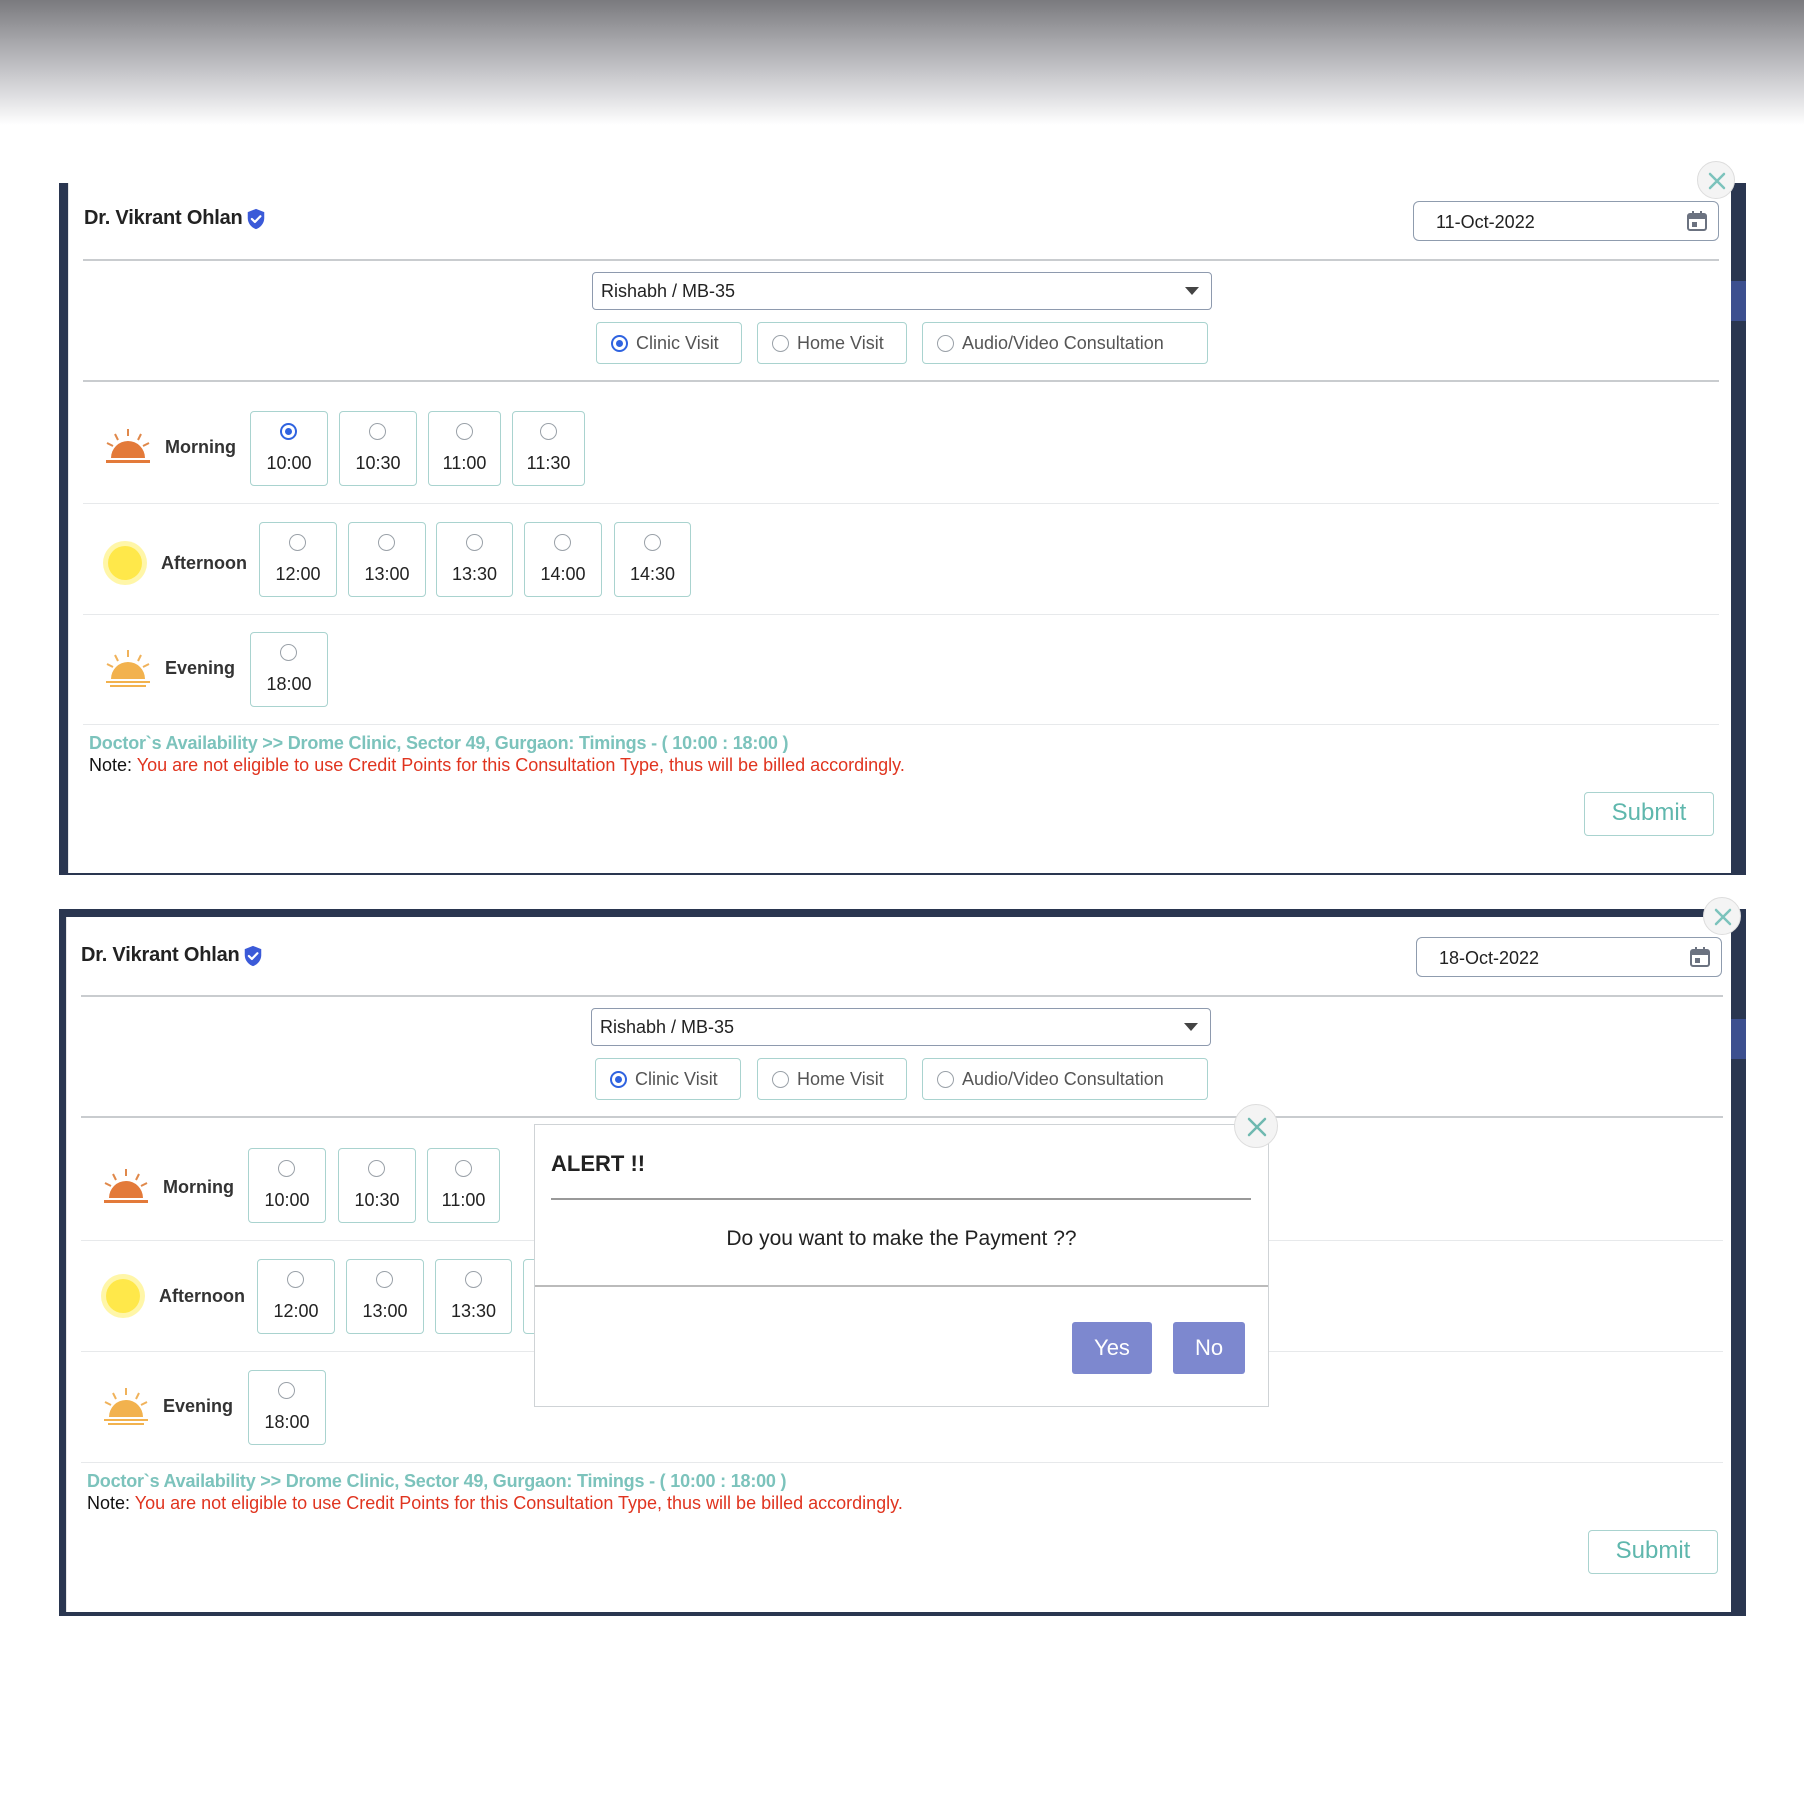 This screenshot has width=1804, height=1800. What do you see at coordinates (198, 1186) in the screenshot?
I see `morning-label: Morning` at bounding box center [198, 1186].